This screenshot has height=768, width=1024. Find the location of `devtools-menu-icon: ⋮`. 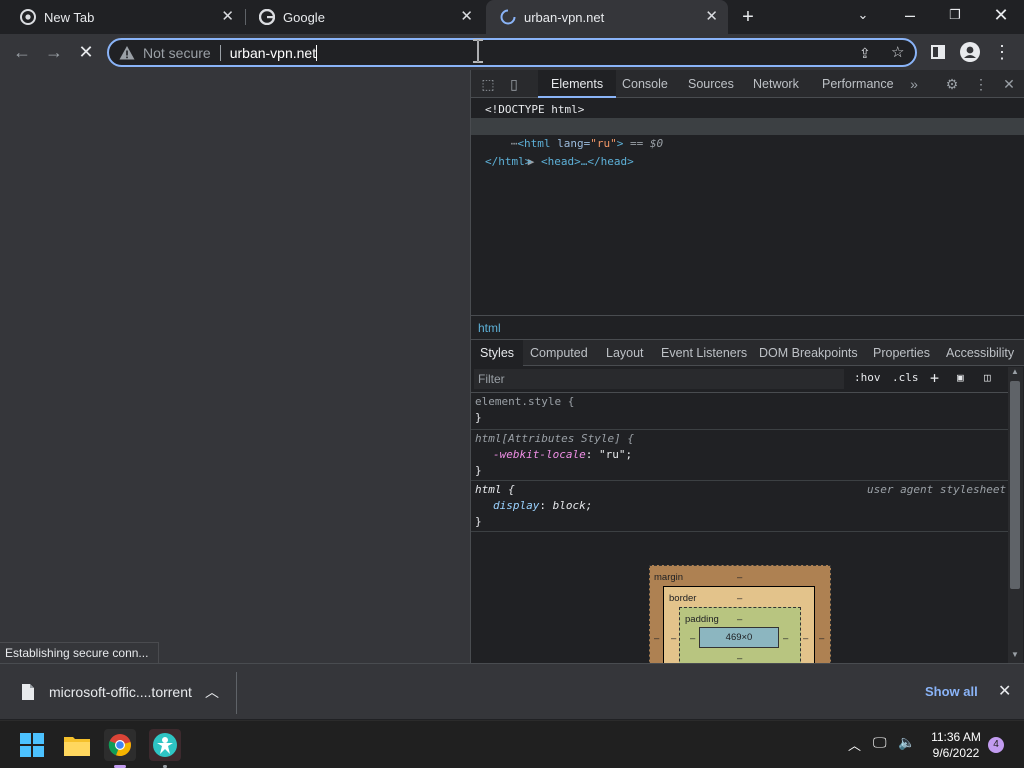

devtools-menu-icon: ⋮ is located at coordinates (981, 84).